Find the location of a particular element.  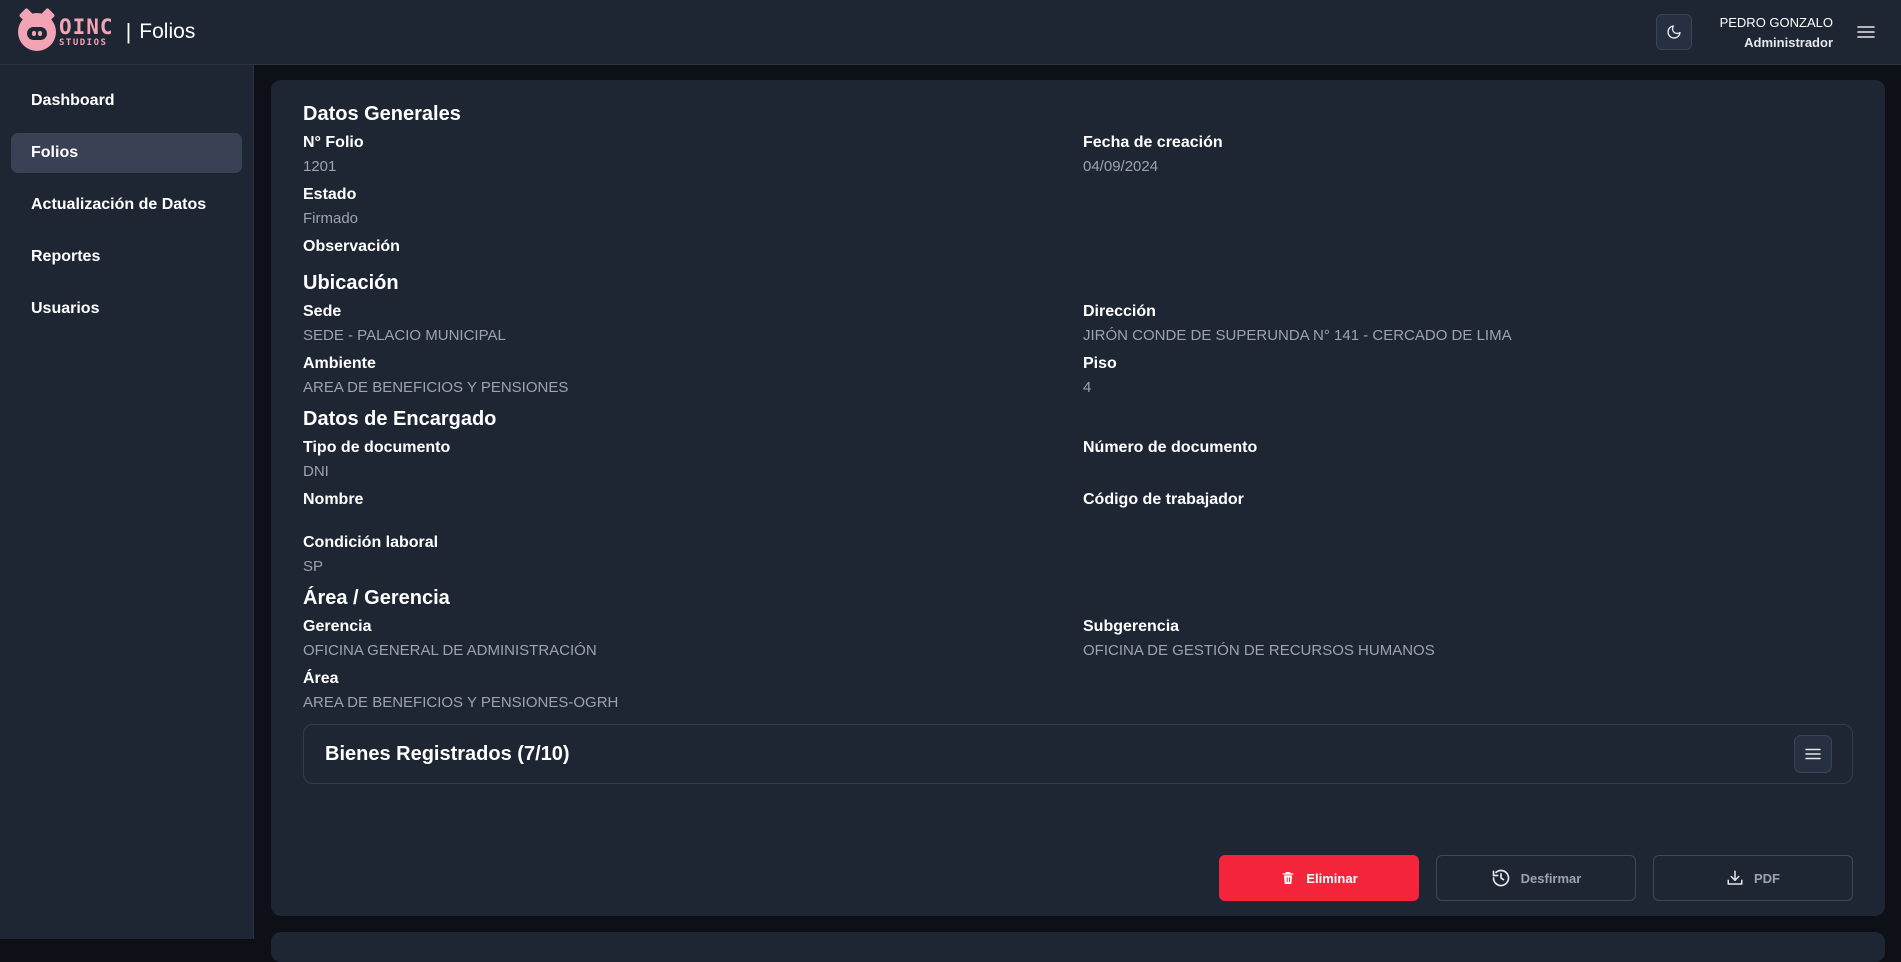

field-label: Área is located at coordinates (321, 678).